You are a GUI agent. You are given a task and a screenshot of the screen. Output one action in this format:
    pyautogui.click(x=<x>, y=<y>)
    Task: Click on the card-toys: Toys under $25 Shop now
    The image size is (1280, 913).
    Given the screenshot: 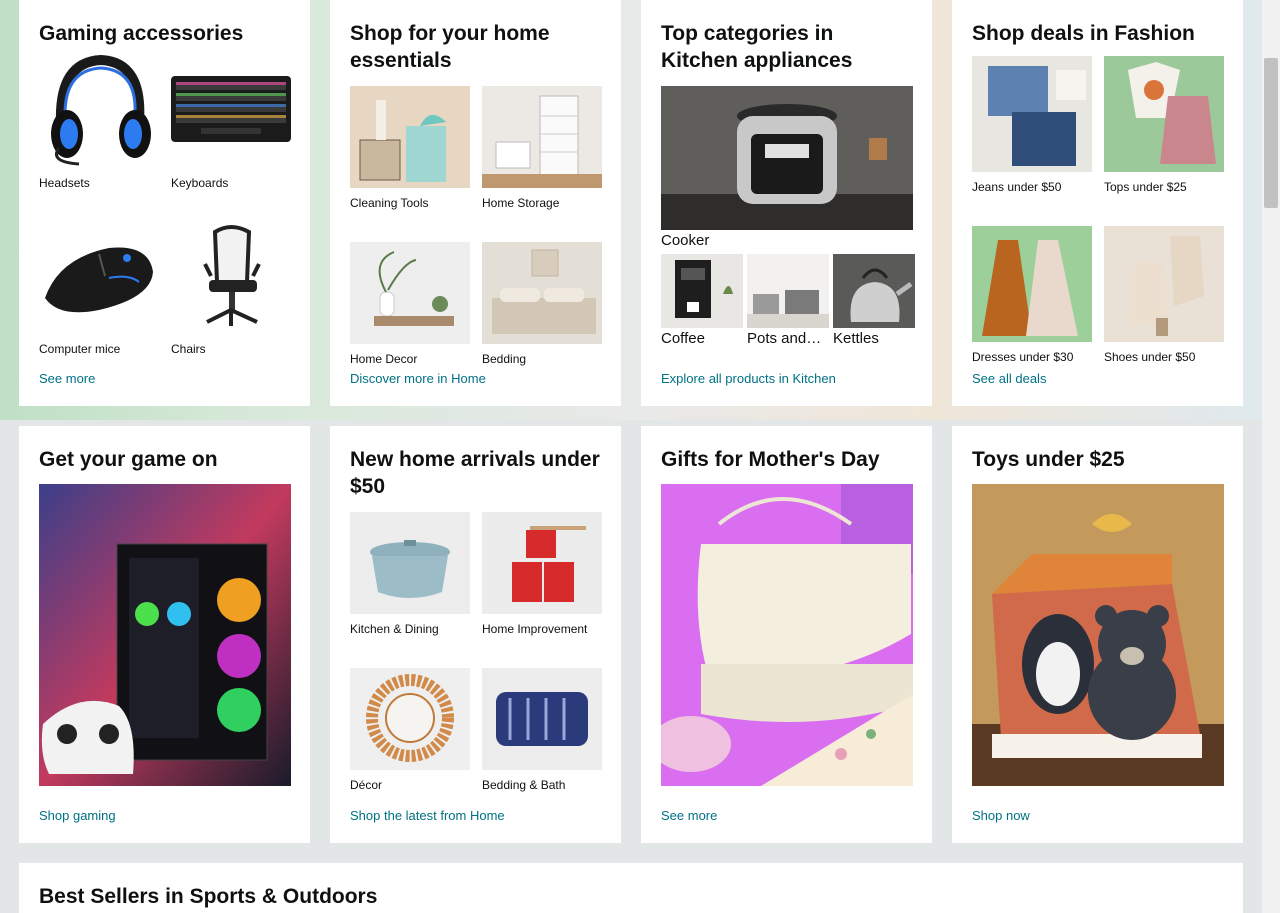 What is the action you would take?
    pyautogui.click(x=1097, y=634)
    